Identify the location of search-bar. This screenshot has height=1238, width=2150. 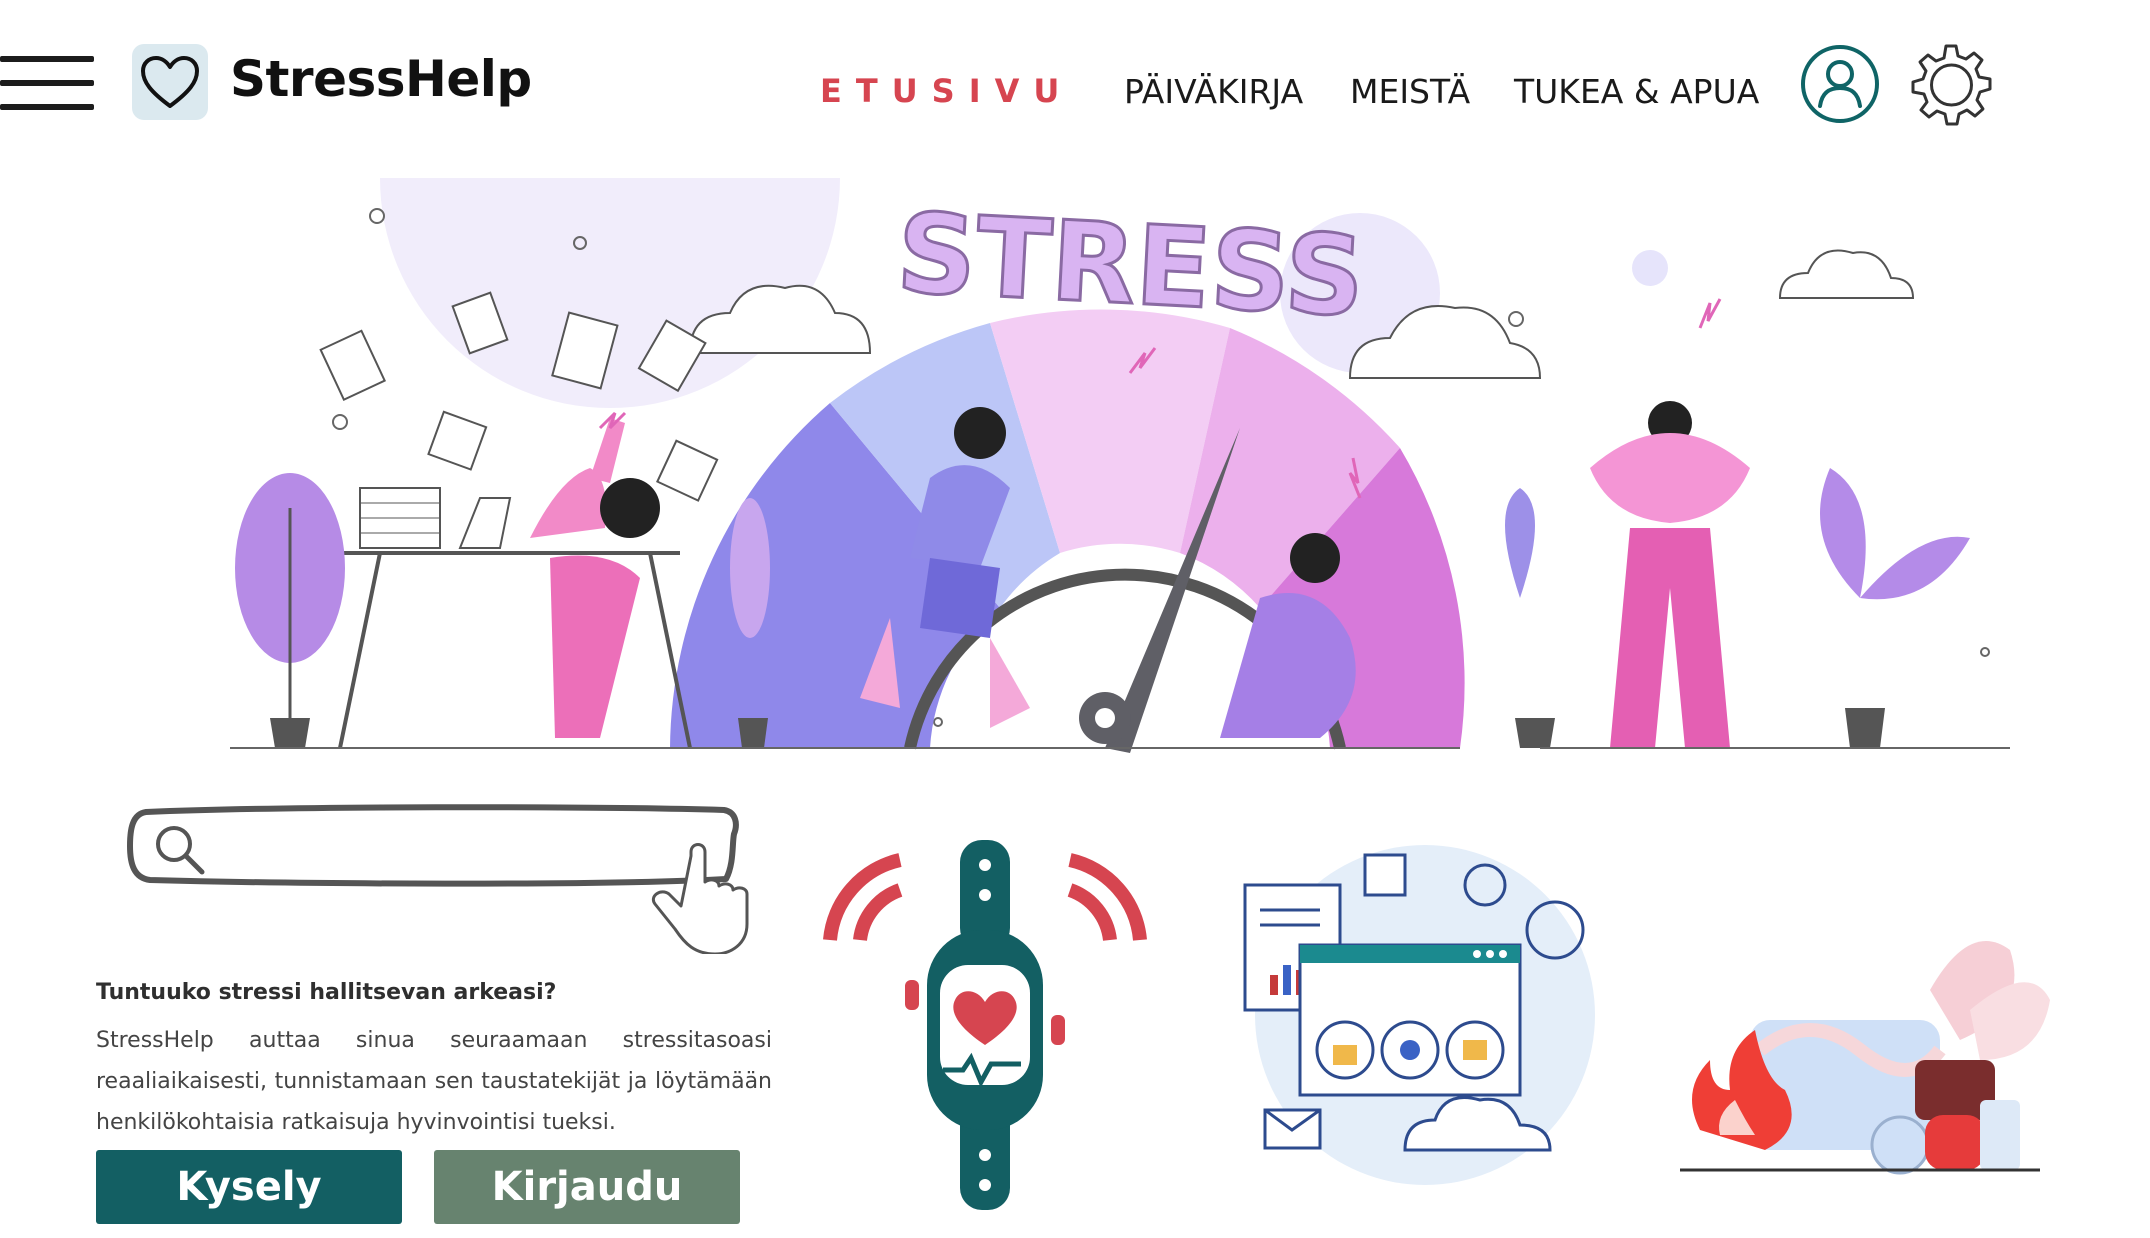
(456, 879).